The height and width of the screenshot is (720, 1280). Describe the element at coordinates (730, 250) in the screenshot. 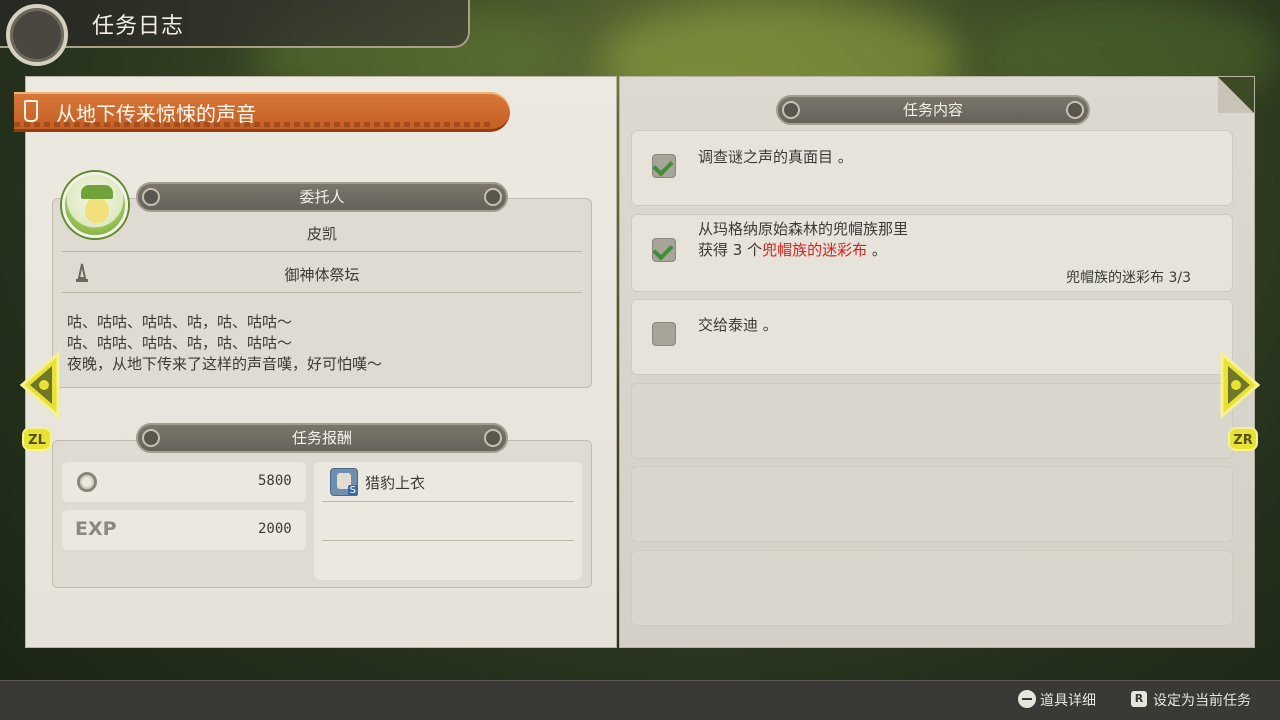

I see `task-text-prefix: 获得 3 个` at that location.